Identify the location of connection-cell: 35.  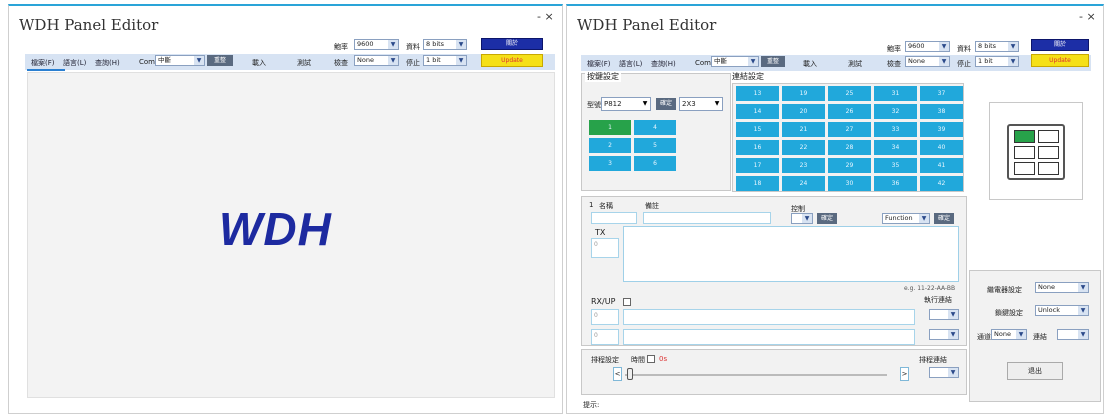
(895, 165).